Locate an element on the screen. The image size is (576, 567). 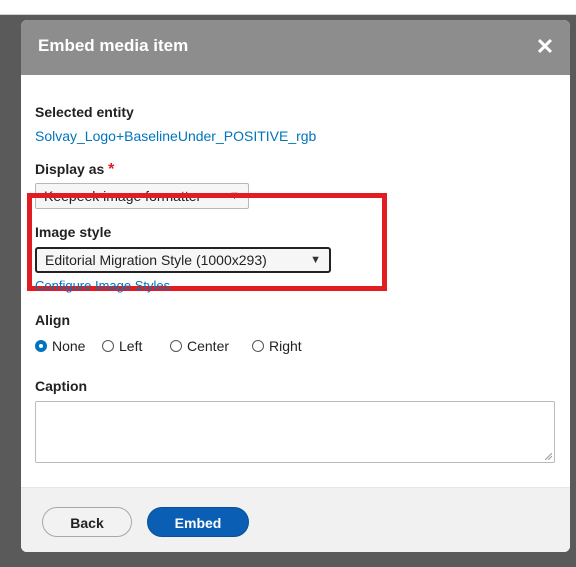
align-option-center: Center is located at coordinates (199, 346).